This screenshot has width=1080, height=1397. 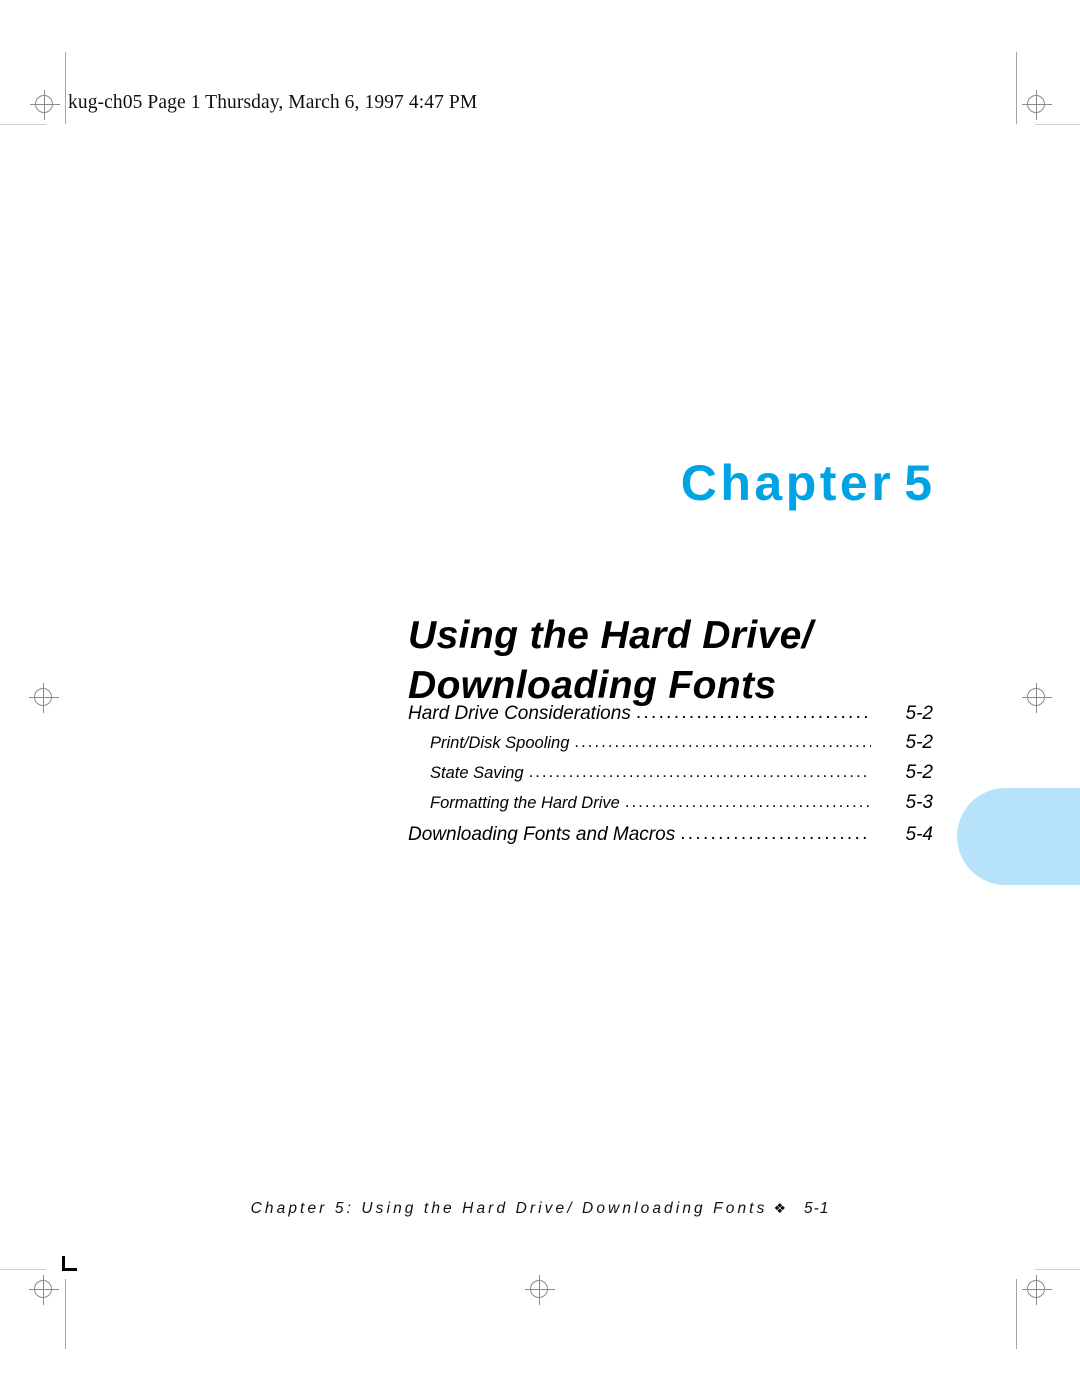 I want to click on page-title: Using the Hard Drive/ Downloading Fonts, so click(x=673, y=660).